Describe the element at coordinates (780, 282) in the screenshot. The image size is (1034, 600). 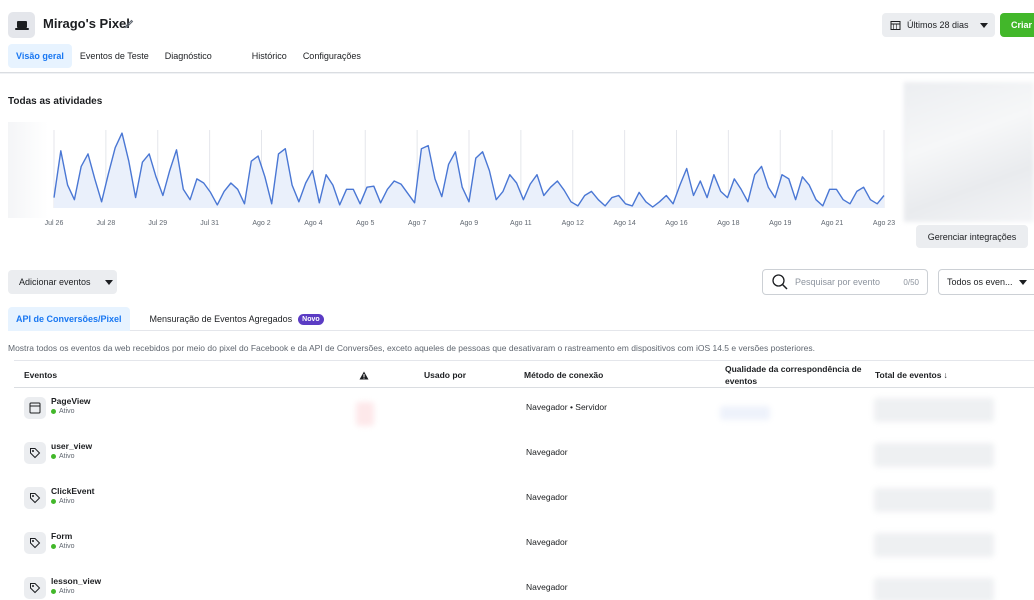
I see `search-icon` at that location.